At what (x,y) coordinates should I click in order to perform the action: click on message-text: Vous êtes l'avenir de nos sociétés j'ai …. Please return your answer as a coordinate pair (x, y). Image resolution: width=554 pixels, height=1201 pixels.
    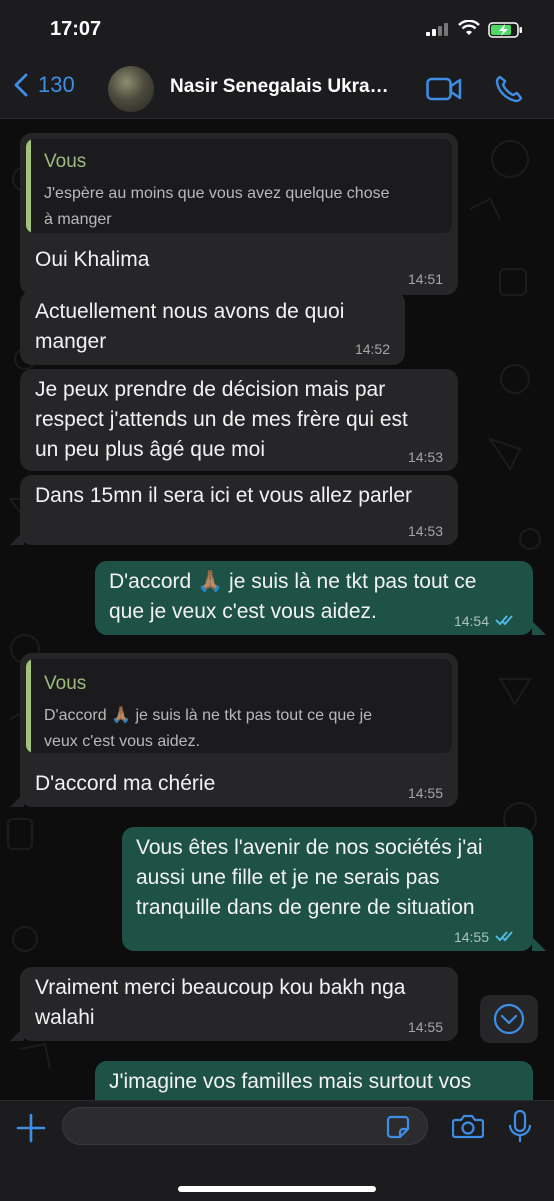
    Looking at the image, I should click on (309, 877).